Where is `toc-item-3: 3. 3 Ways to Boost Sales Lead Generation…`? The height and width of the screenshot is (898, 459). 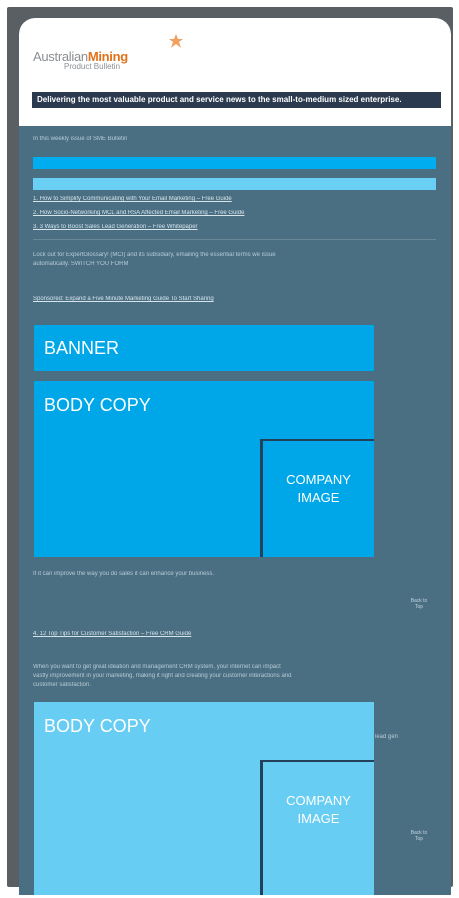
toc-item-3: 3. 3 Ways to Boost Sales Lead Generation… is located at coordinates (233, 227).